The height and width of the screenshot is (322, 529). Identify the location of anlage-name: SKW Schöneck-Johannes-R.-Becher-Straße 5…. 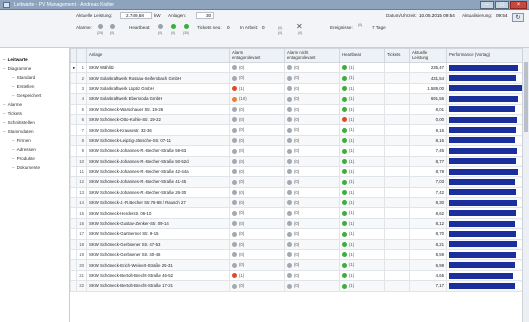
(158, 161).